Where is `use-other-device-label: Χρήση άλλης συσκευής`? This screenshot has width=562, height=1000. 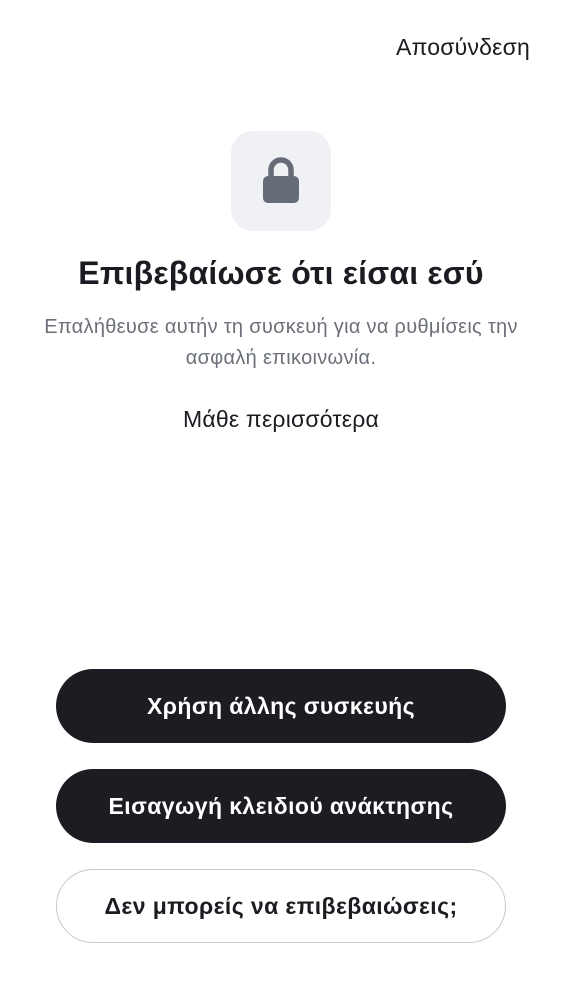 use-other-device-label: Χρήση άλλης συσκευής is located at coordinates (281, 705).